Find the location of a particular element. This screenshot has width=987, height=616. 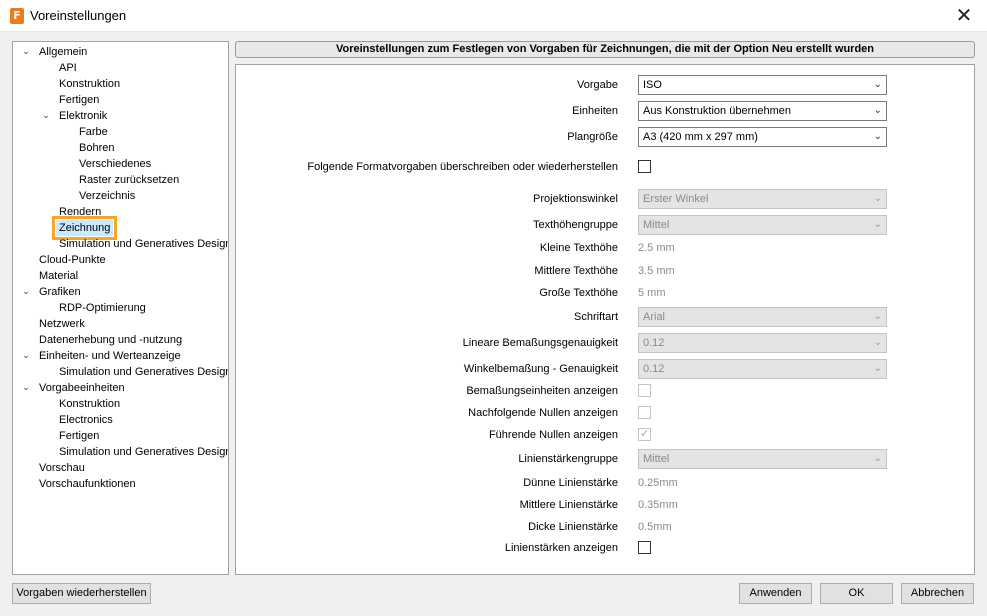

tree-item-label: Raster zurücksetzen is located at coordinates (129, 180).